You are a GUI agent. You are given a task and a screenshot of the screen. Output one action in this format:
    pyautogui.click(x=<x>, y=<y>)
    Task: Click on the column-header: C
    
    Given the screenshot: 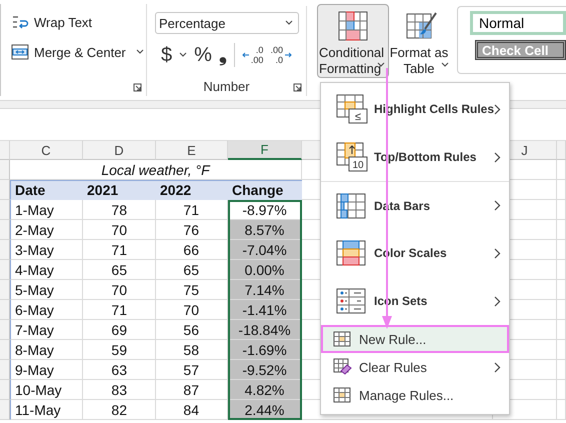 What is the action you would take?
    pyautogui.click(x=46, y=150)
    